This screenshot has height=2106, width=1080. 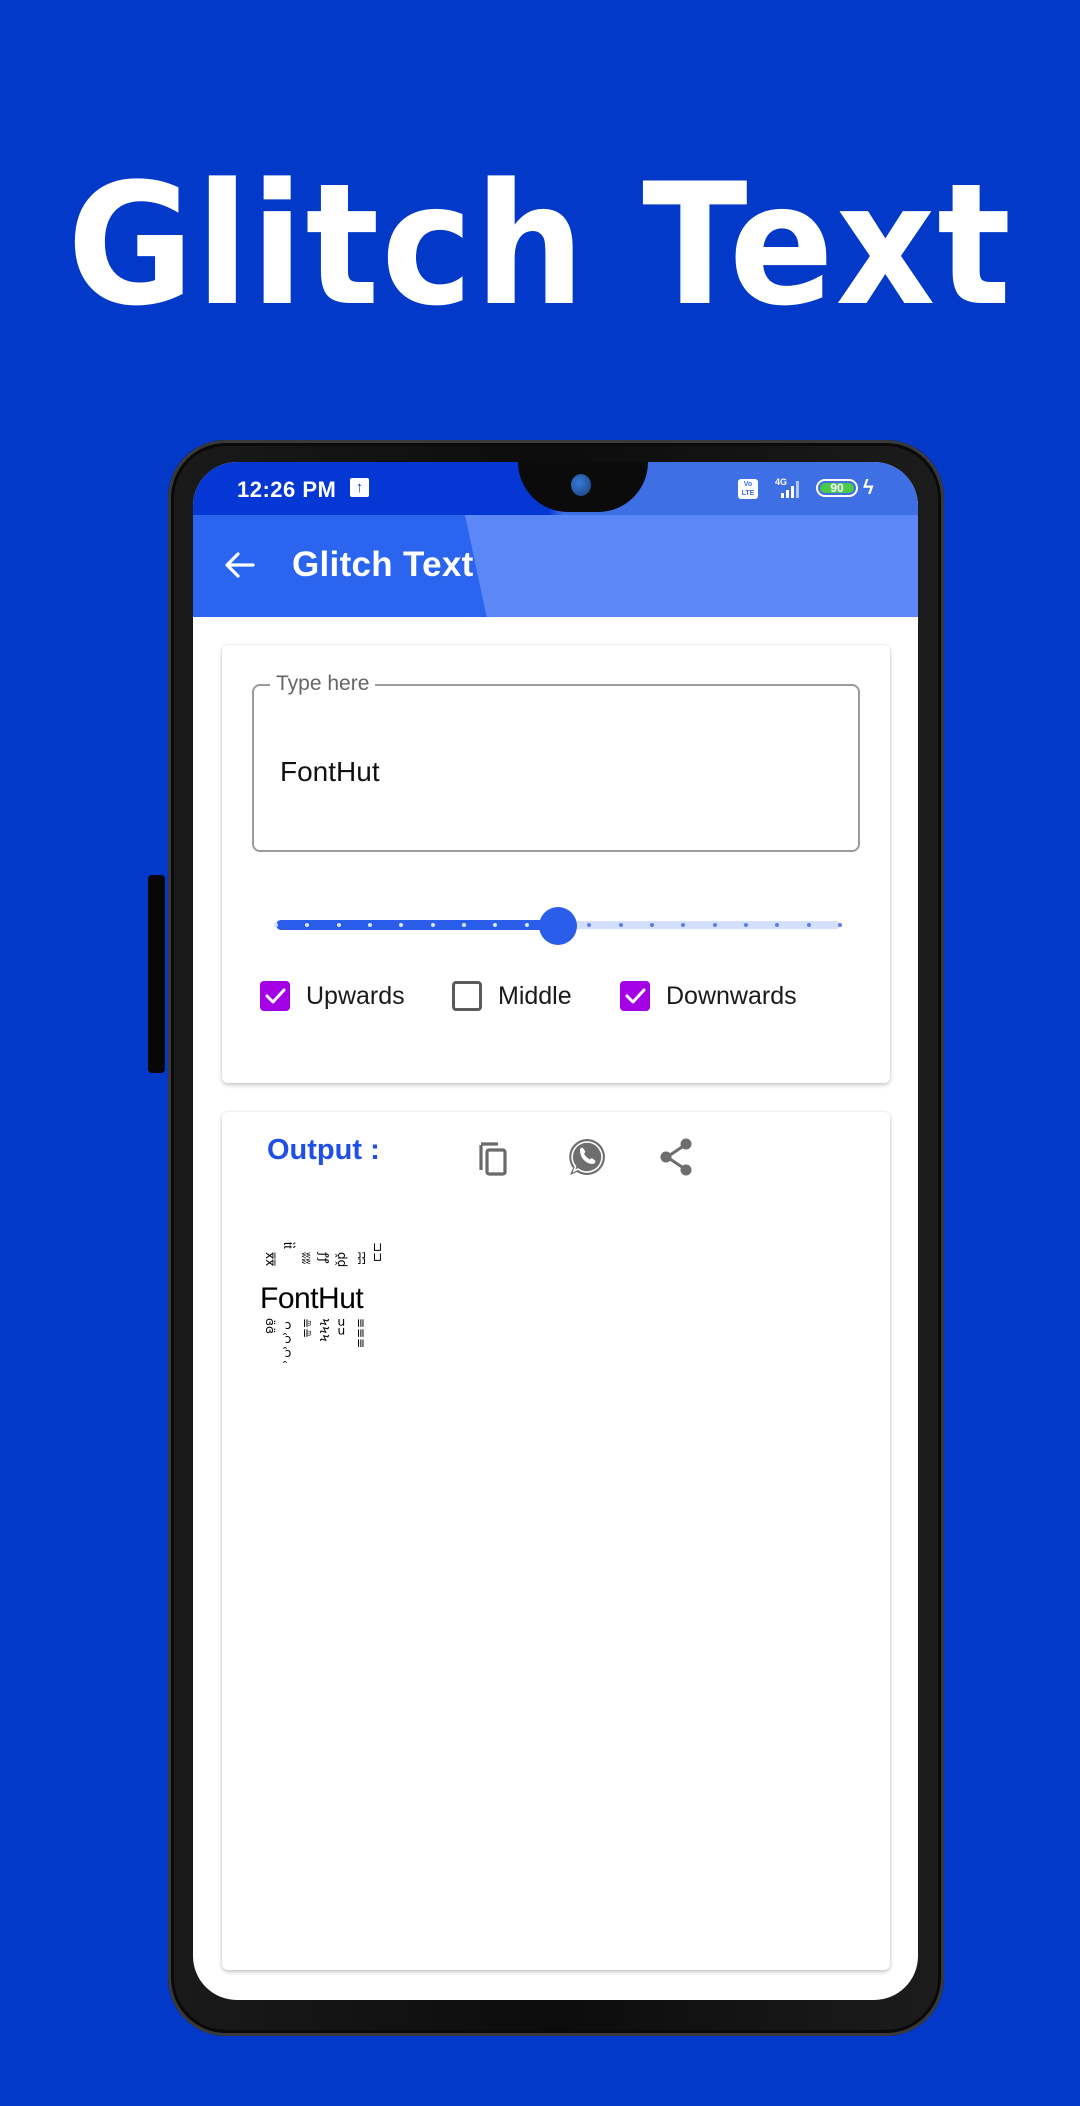 What do you see at coordinates (383, 564) in the screenshot?
I see `app-title: Glitch Text` at bounding box center [383, 564].